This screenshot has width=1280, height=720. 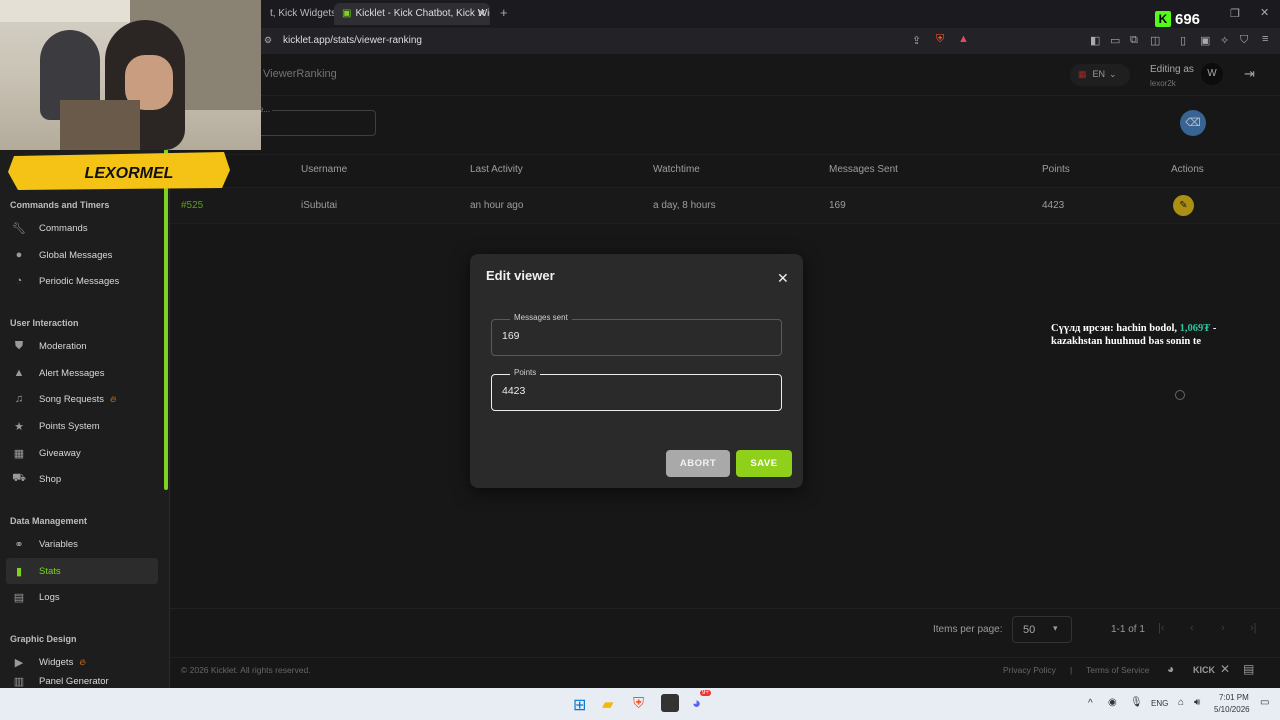 I want to click on notification-icon: ▭, so click(x=1264, y=702).